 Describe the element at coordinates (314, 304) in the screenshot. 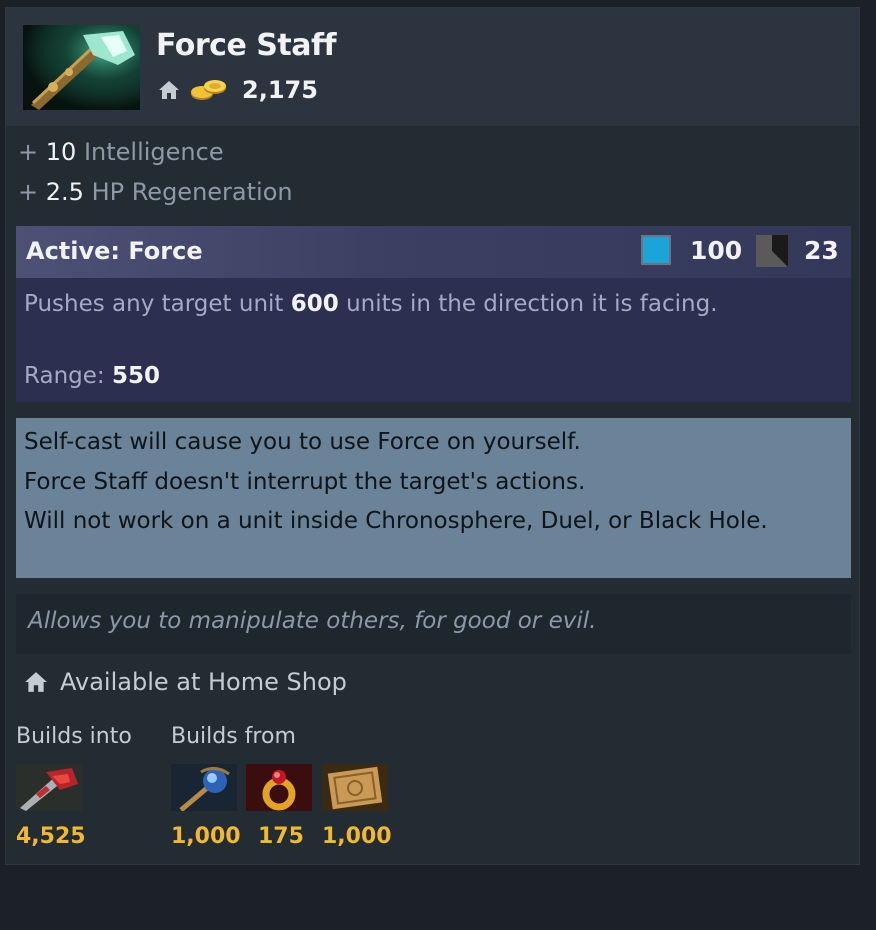

I see `push-distance-value: 600` at that location.